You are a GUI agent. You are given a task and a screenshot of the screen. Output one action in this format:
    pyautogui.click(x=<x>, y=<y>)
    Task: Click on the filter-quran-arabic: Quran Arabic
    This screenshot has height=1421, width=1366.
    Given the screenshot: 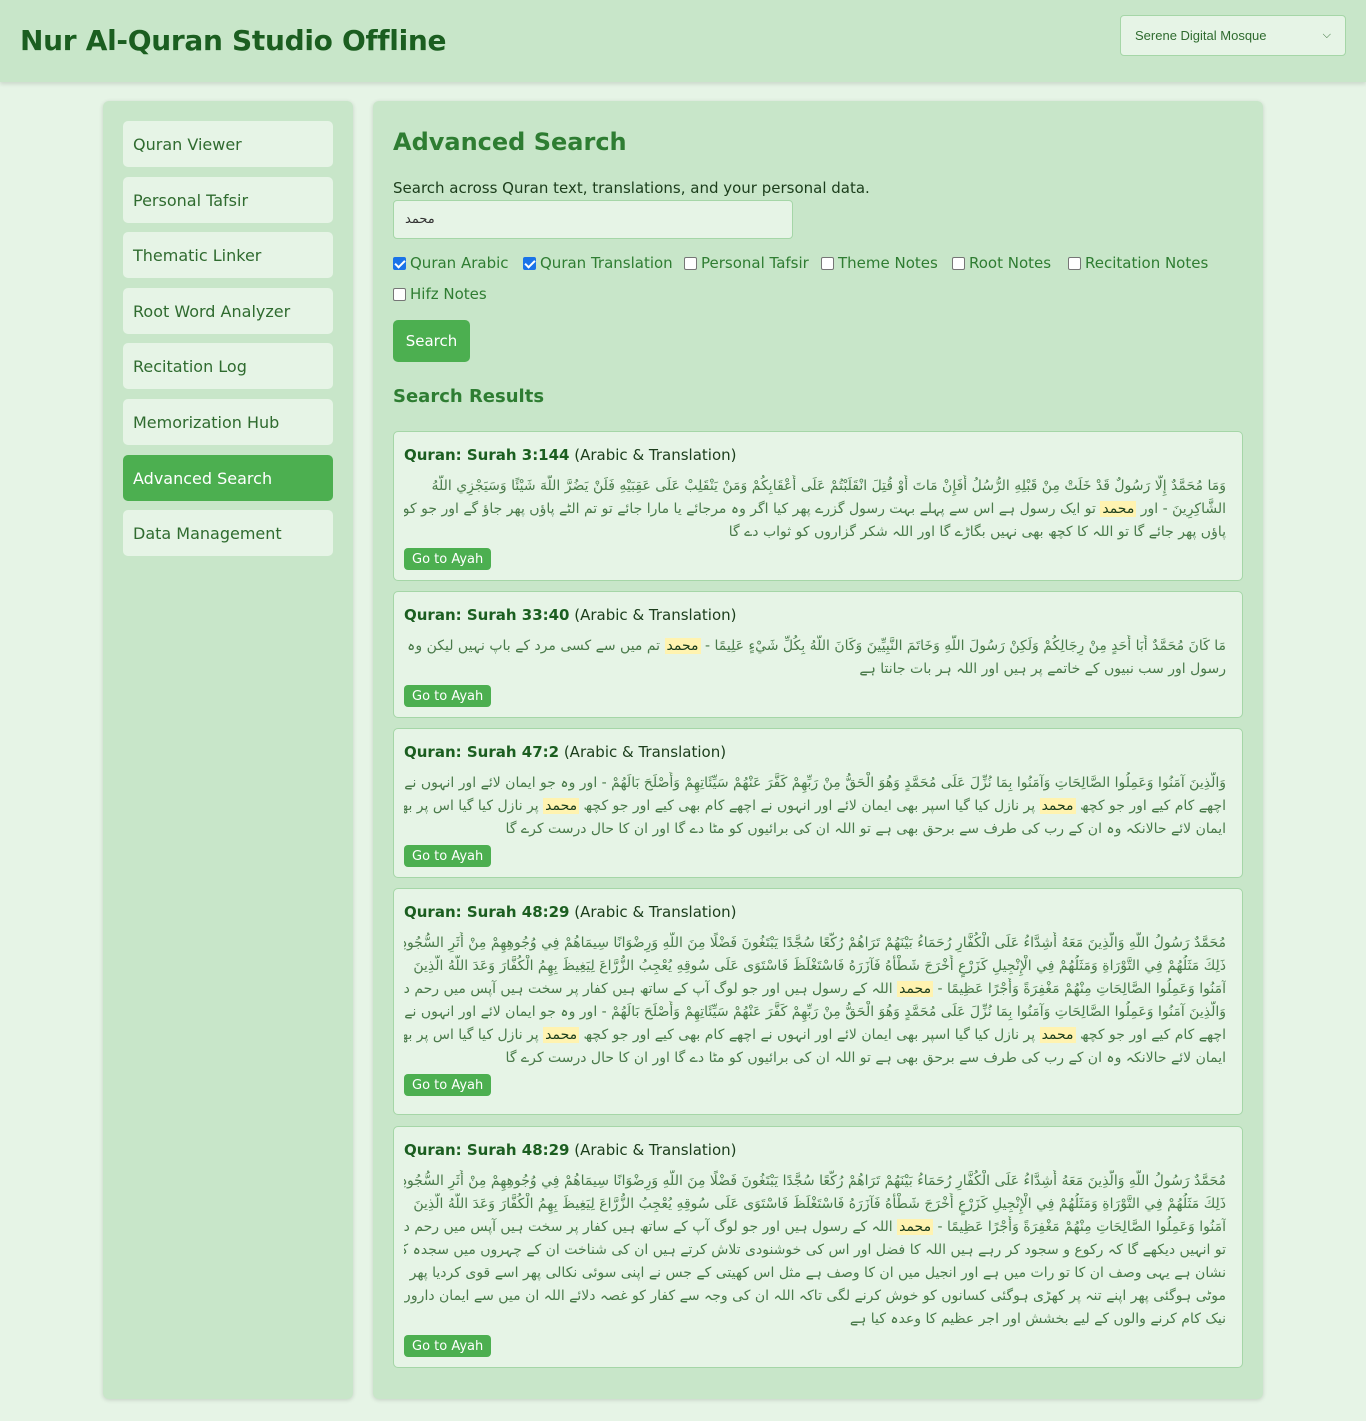 What is the action you would take?
    pyautogui.click(x=451, y=263)
    